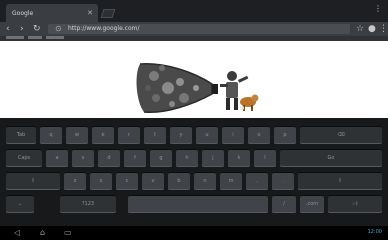  I want to click on forward-arrow-icon: ›, so click(22, 29).